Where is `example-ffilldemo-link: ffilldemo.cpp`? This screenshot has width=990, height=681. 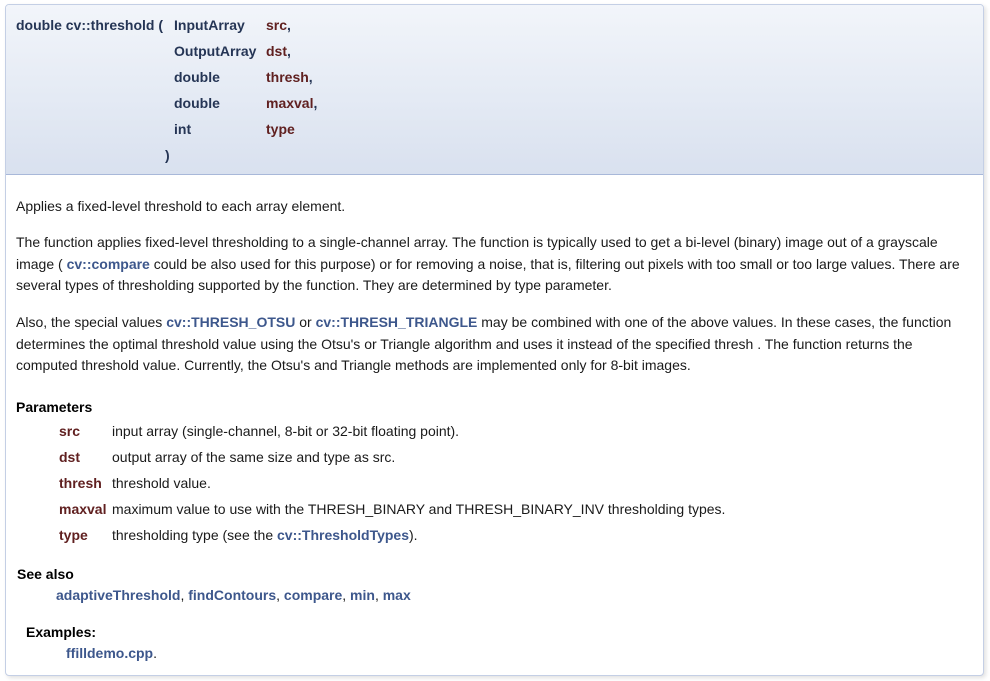 example-ffilldemo-link: ffilldemo.cpp is located at coordinates (109, 653).